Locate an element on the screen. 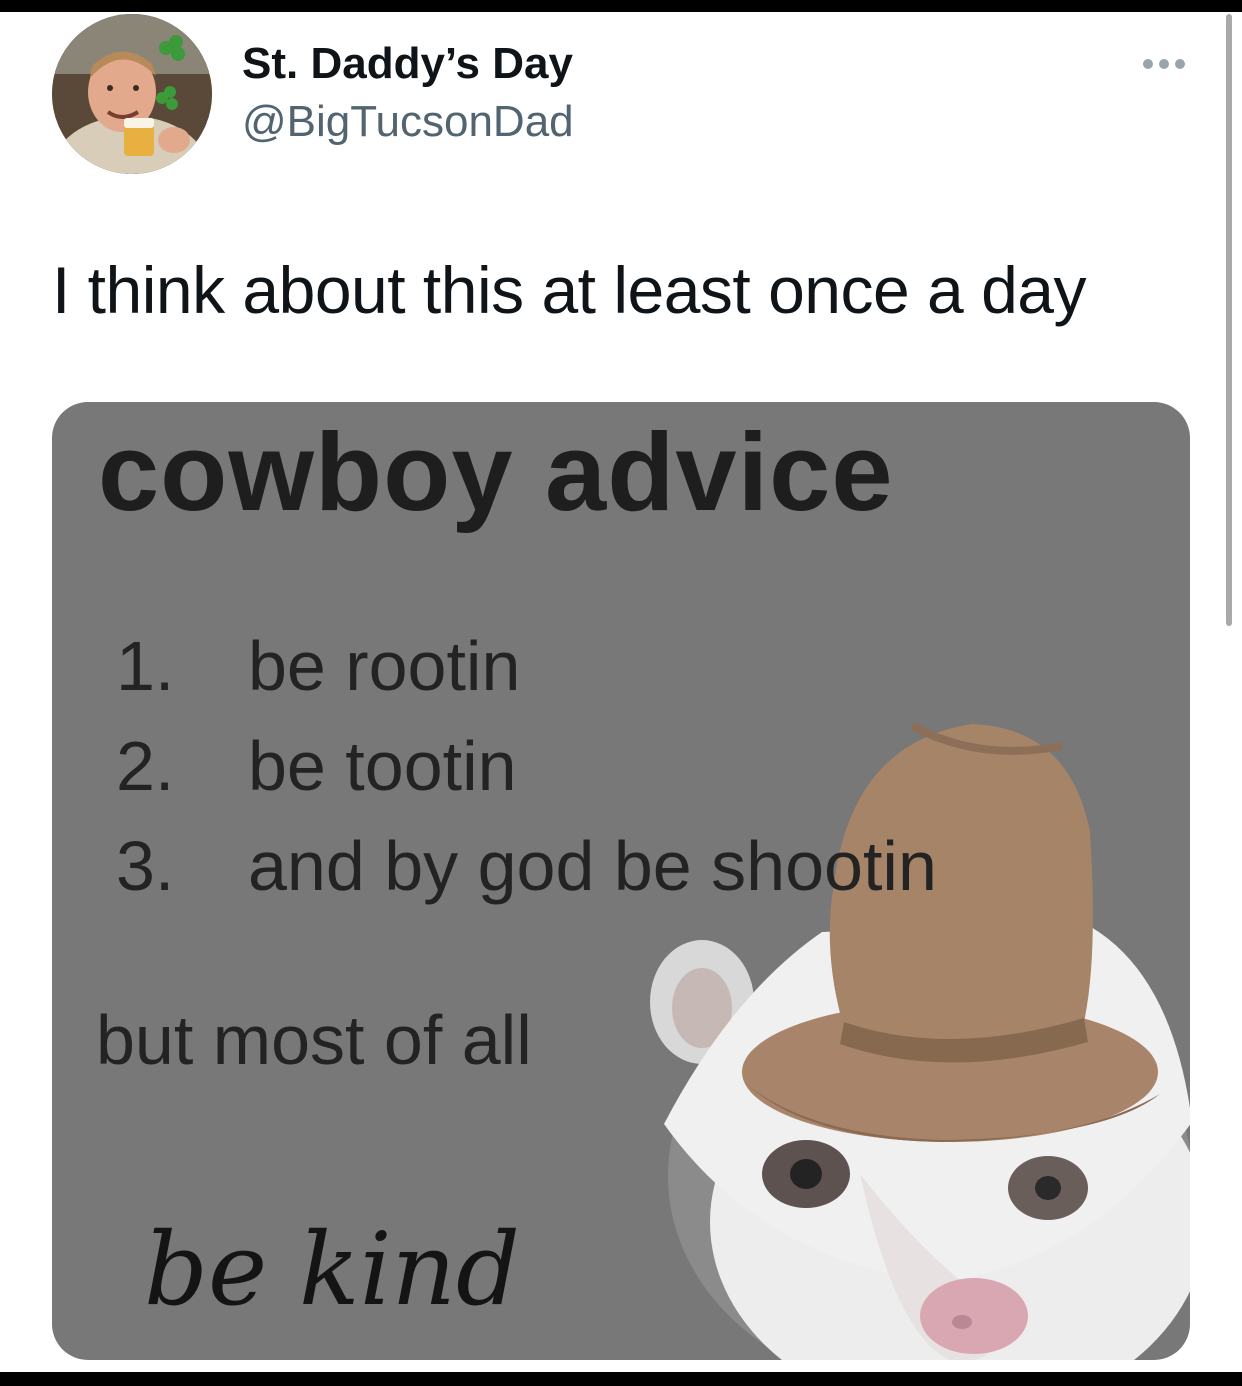  user-handle: @BigTucsonDad is located at coordinates (408, 122).